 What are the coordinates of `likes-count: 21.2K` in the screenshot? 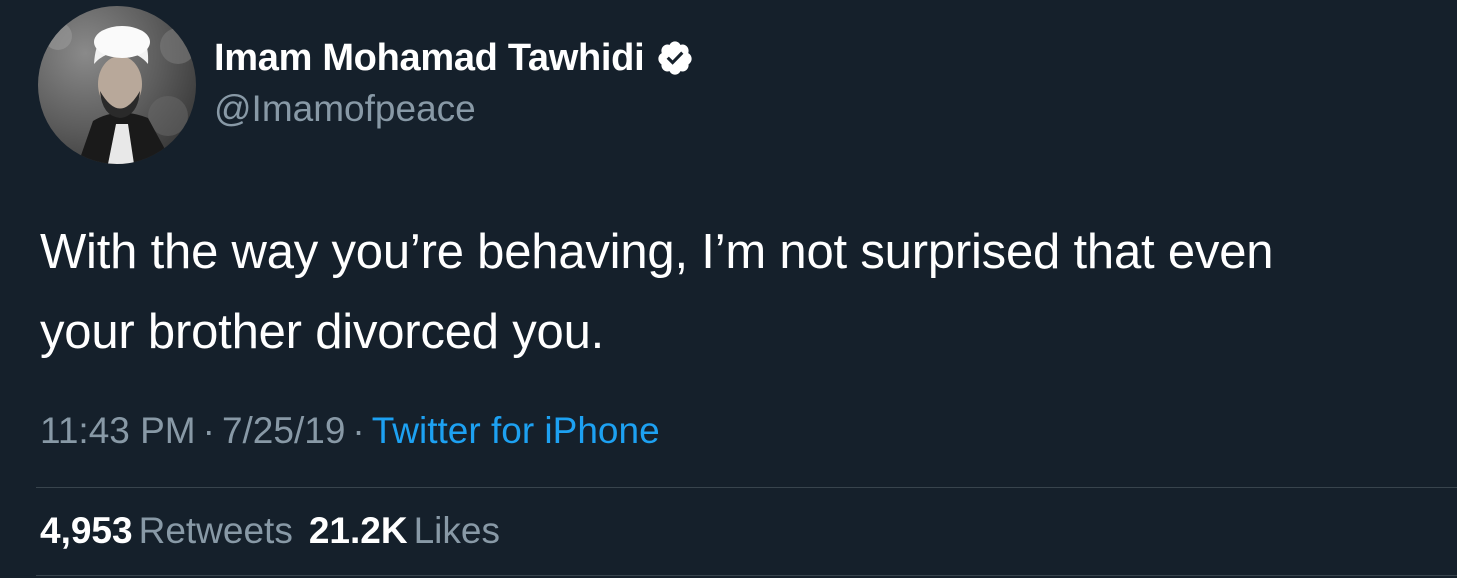 It's located at (358, 530).